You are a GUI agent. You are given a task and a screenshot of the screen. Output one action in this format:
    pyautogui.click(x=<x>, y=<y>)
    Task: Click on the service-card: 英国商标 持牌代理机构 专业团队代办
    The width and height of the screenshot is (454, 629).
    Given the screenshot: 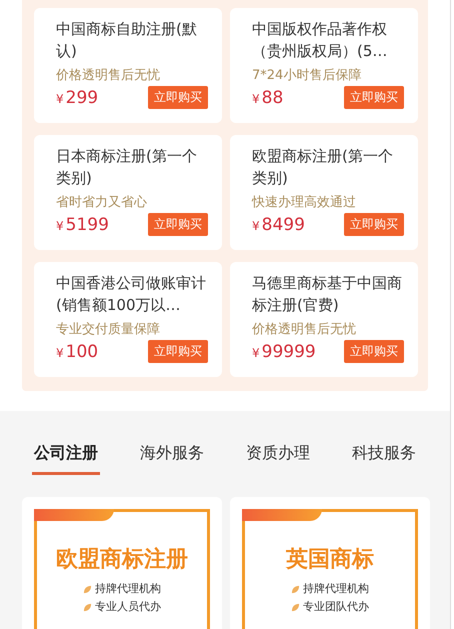 What is the action you would take?
    pyautogui.click(x=330, y=563)
    